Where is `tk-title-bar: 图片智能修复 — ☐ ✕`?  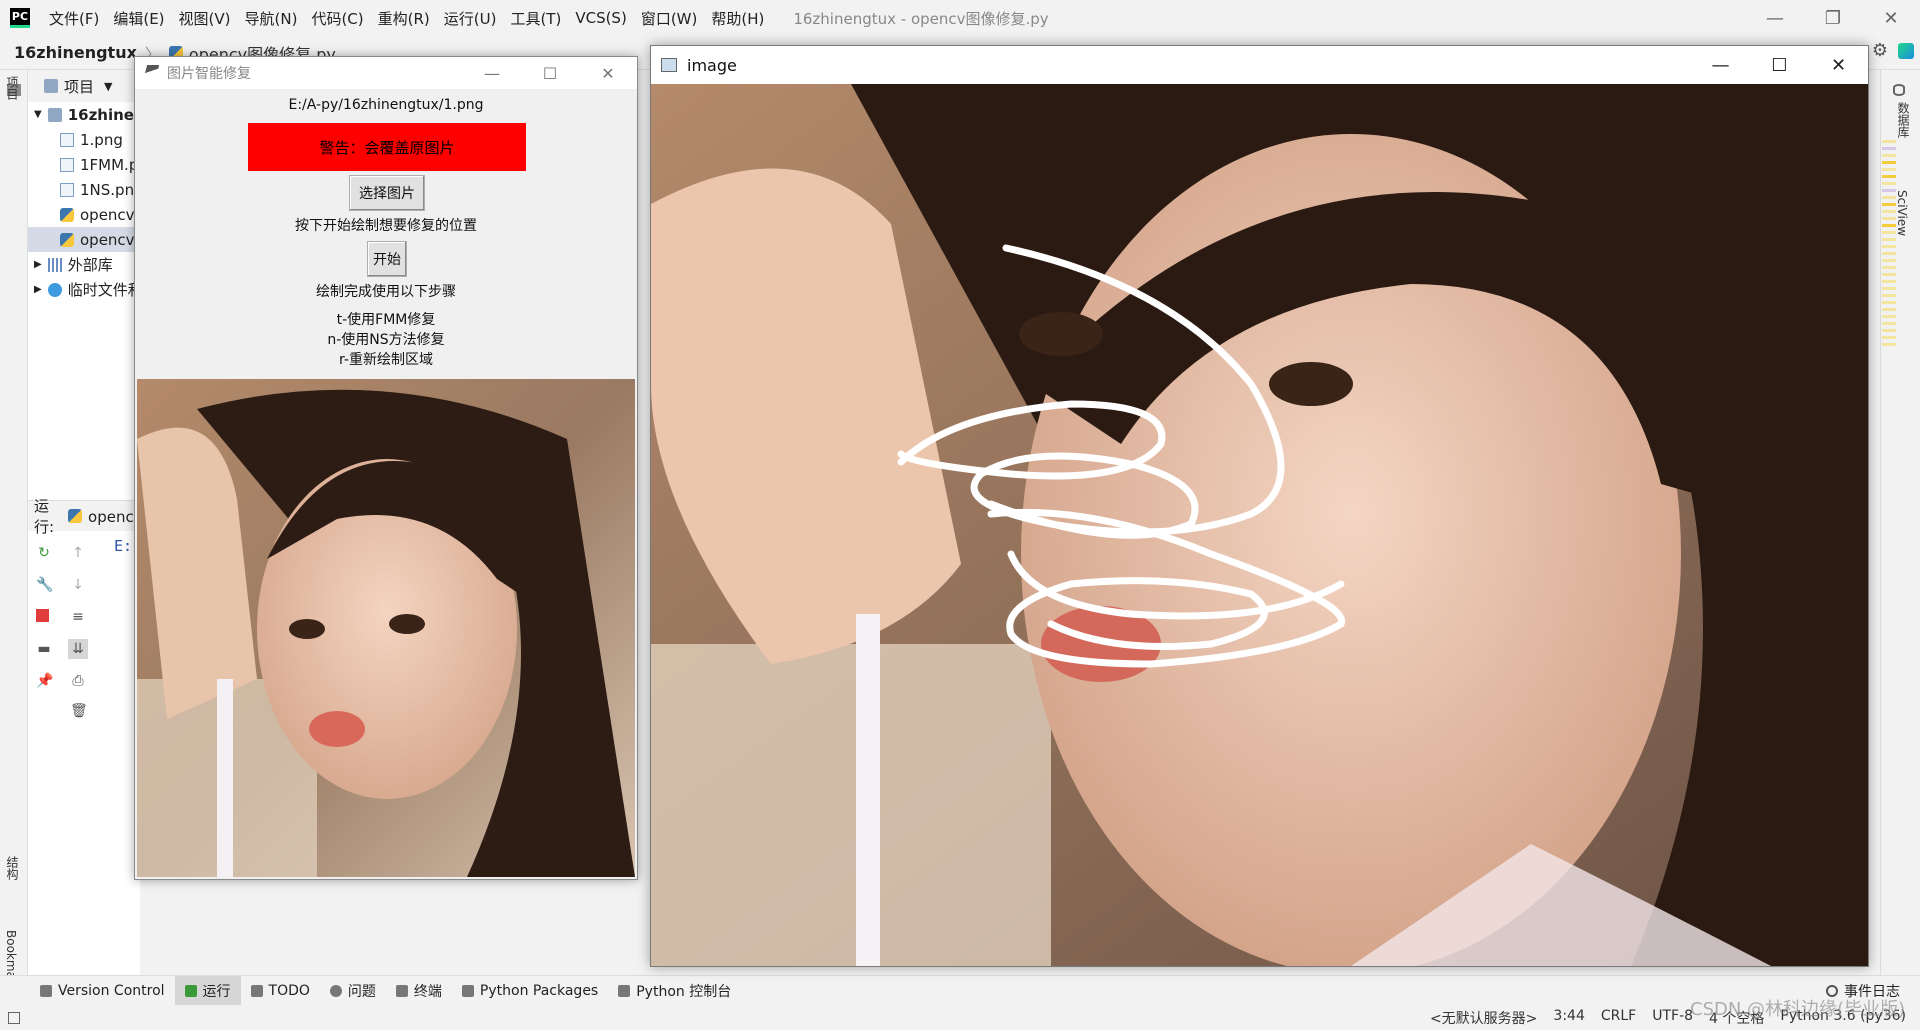
tk-title-bar: 图片智能修复 — ☐ ✕ is located at coordinates (386, 73).